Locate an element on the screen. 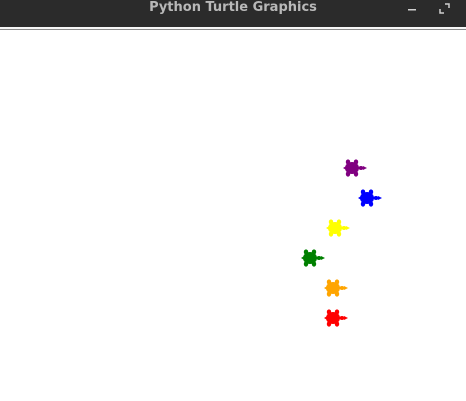 This screenshot has width=466, height=401. turtle-green is located at coordinates (312, 258).